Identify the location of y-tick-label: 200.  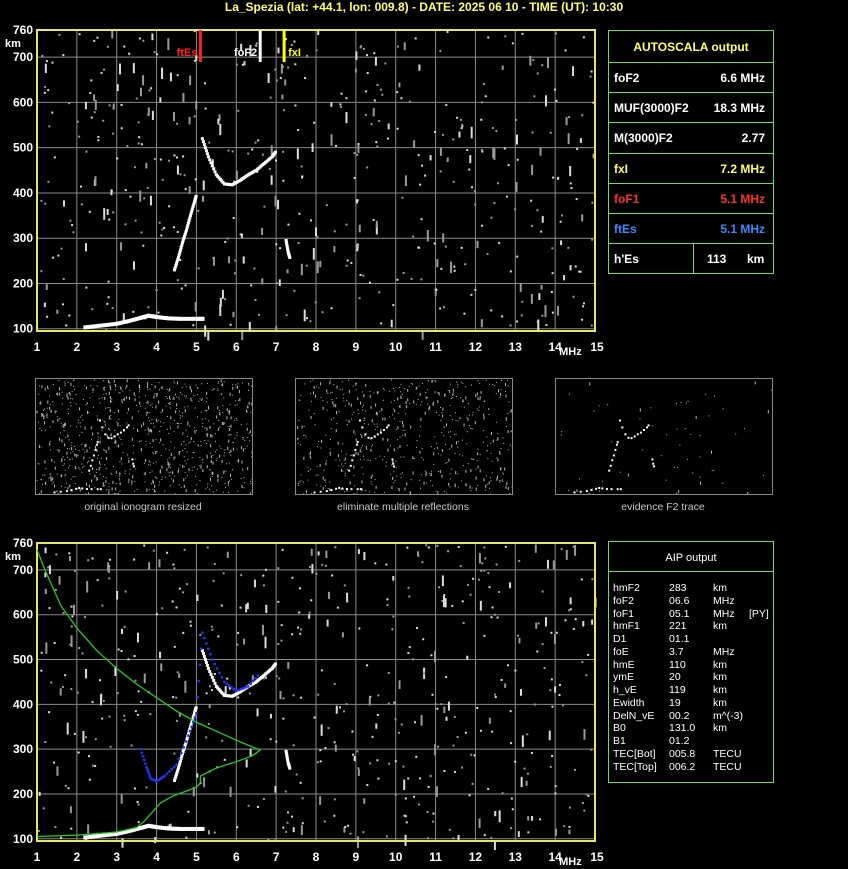
(23, 794).